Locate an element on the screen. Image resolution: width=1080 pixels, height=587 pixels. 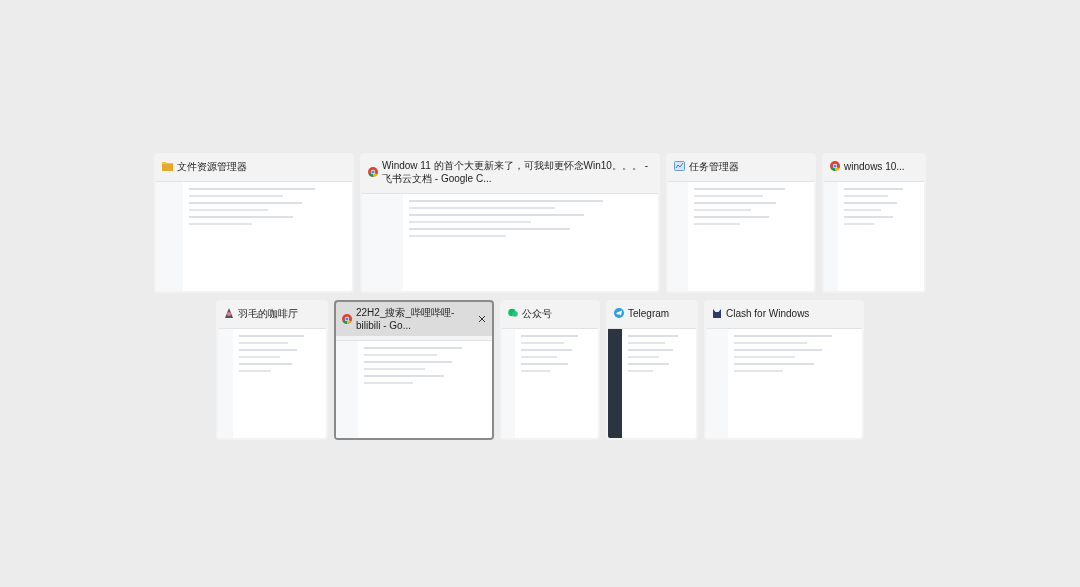
window-title: 任务管理器 is located at coordinates (714, 166).